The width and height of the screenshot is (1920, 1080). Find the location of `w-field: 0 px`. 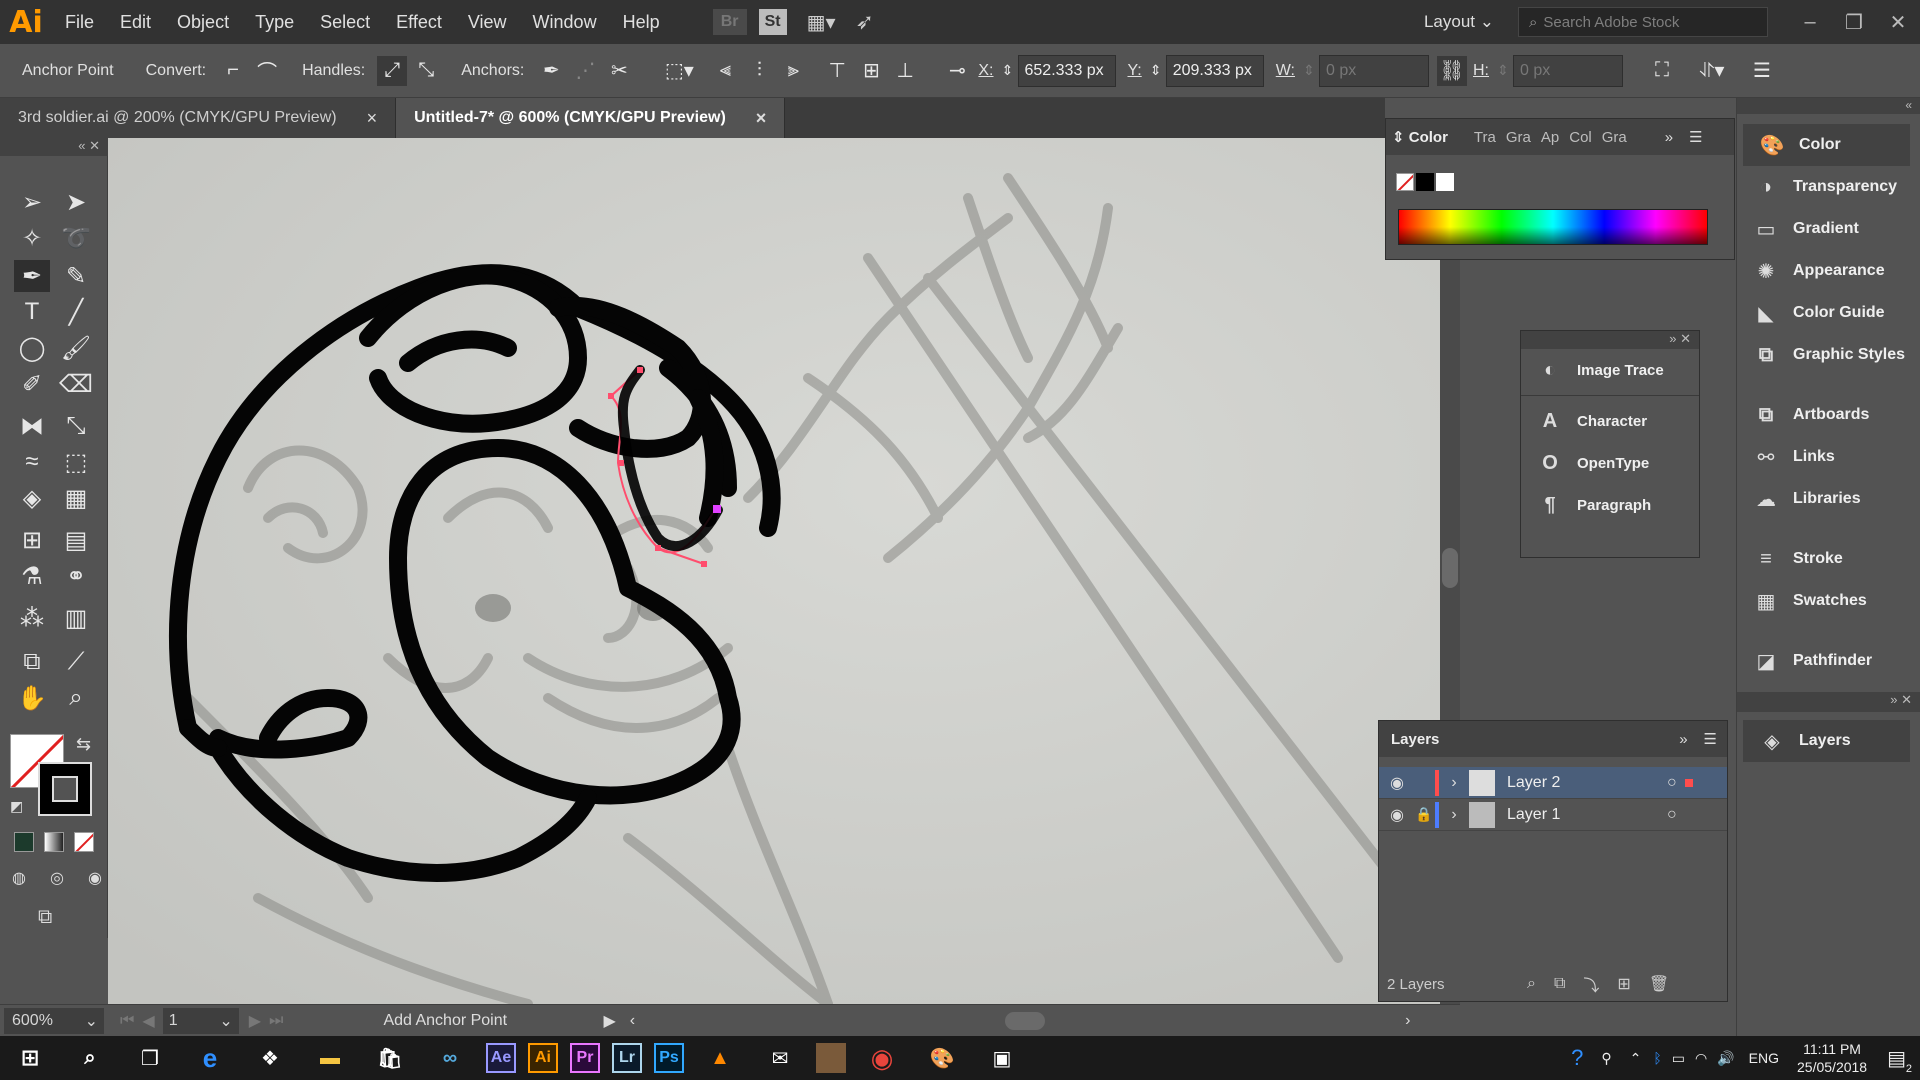

w-field: 0 px is located at coordinates (1374, 70).